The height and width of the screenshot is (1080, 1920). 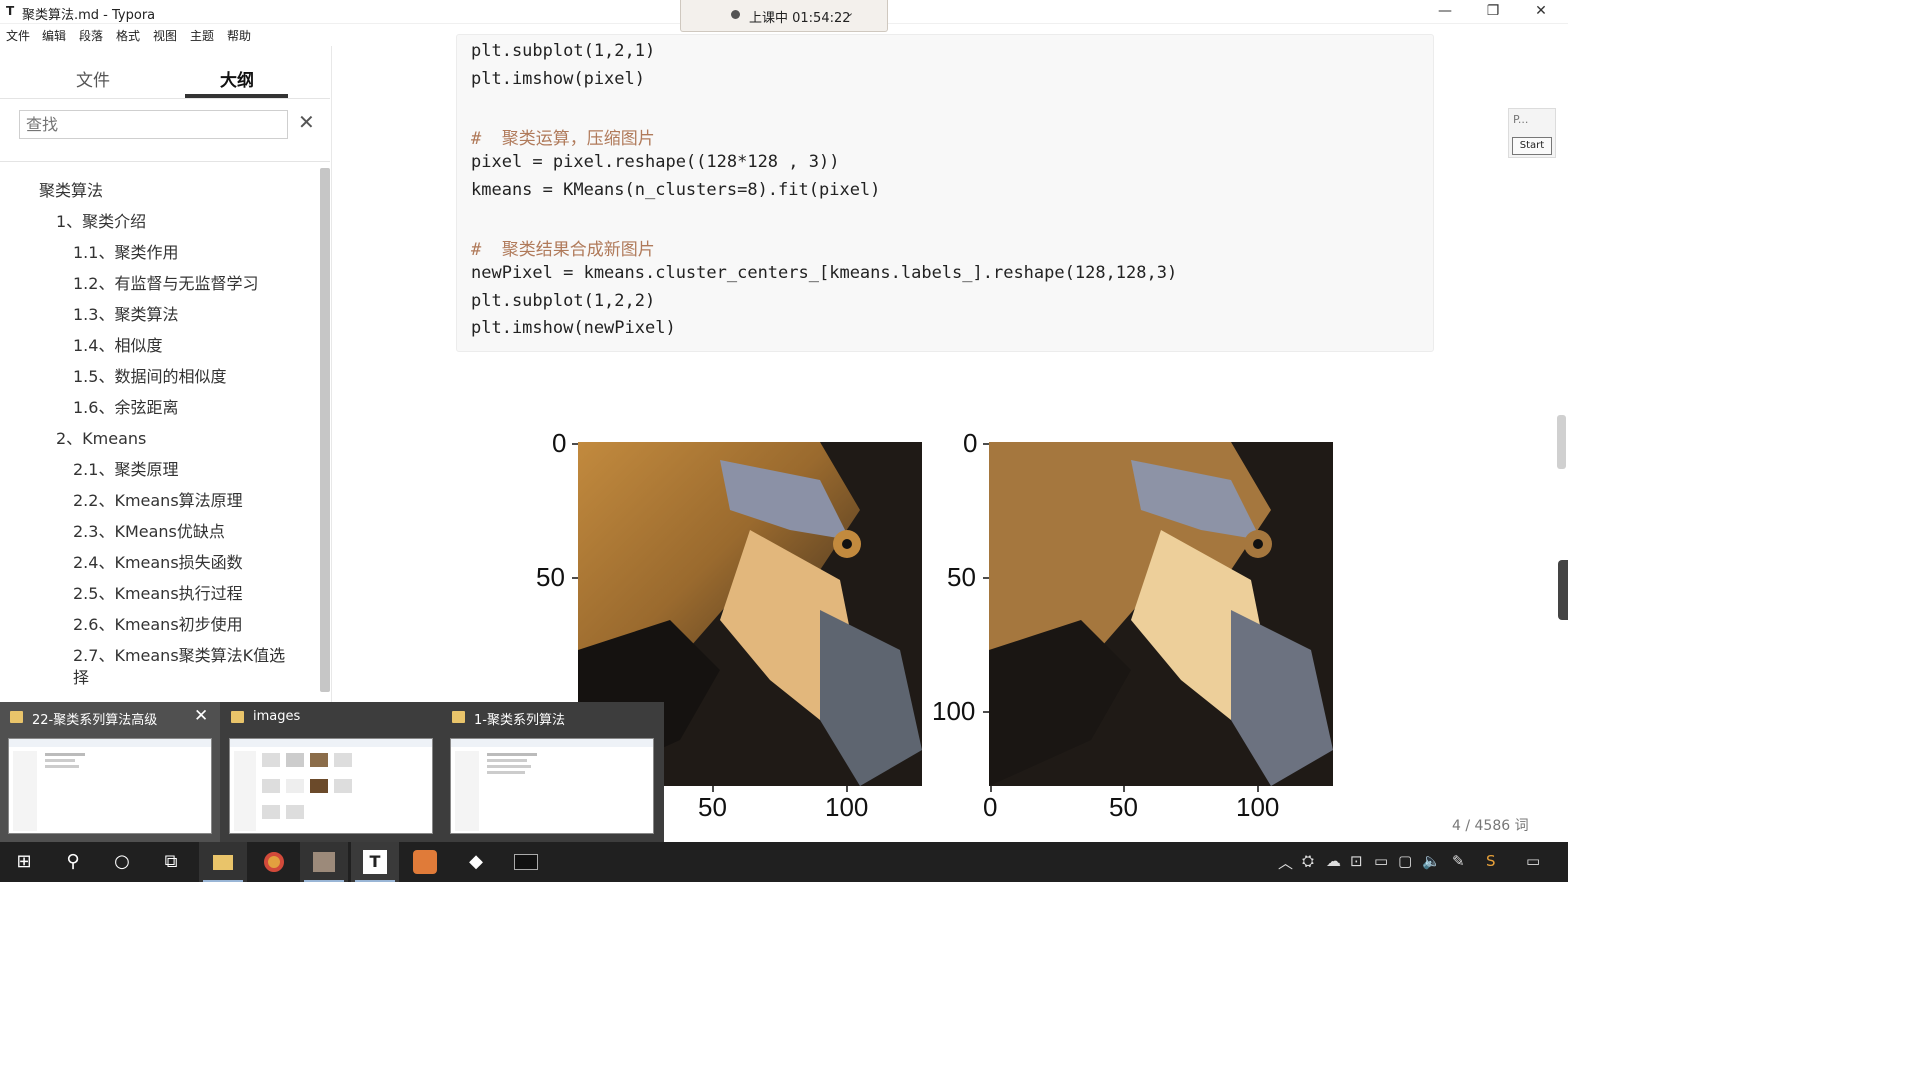 I want to click on tab-files: 文件, so click(x=93, y=78).